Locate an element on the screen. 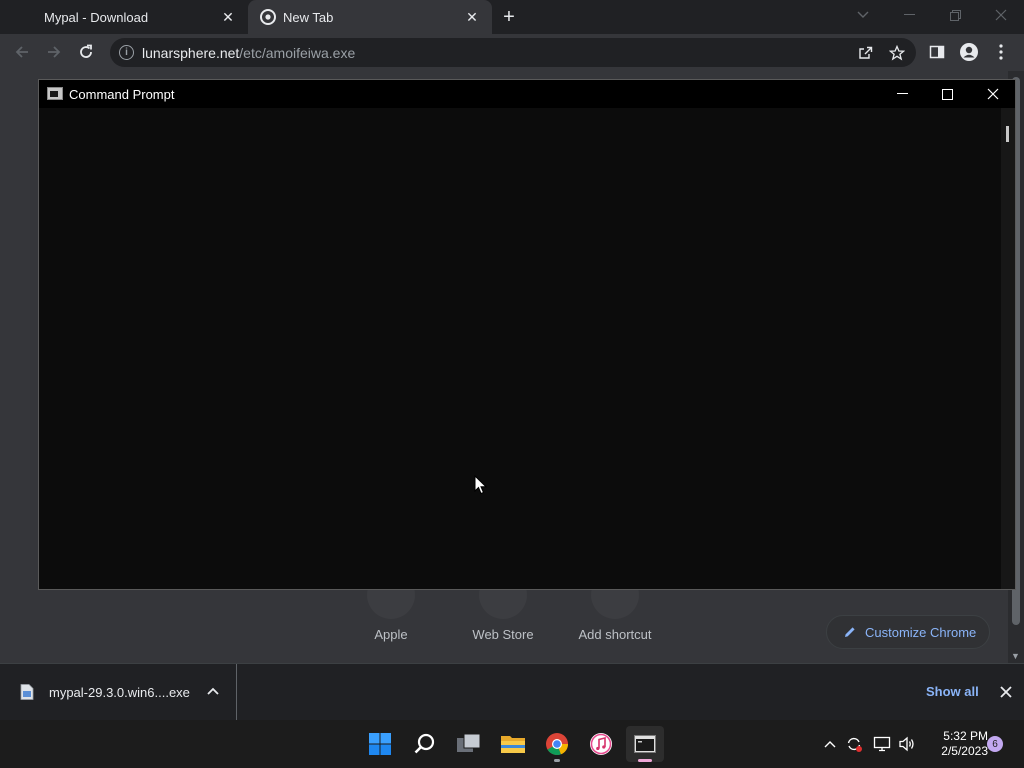  cmd-title-bar: Command Prompt is located at coordinates (527, 94).